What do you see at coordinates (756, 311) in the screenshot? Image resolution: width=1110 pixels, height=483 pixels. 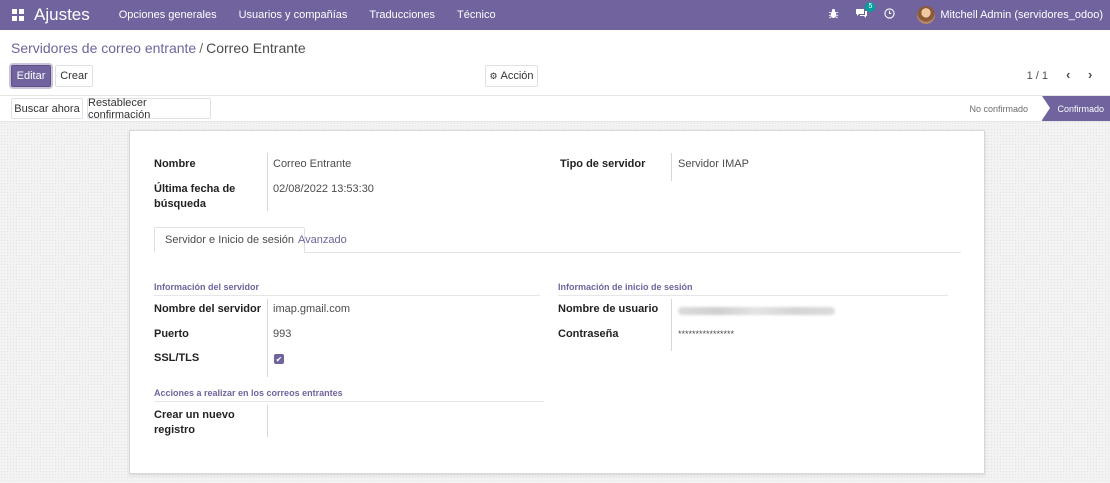 I see `username-value-blurred` at bounding box center [756, 311].